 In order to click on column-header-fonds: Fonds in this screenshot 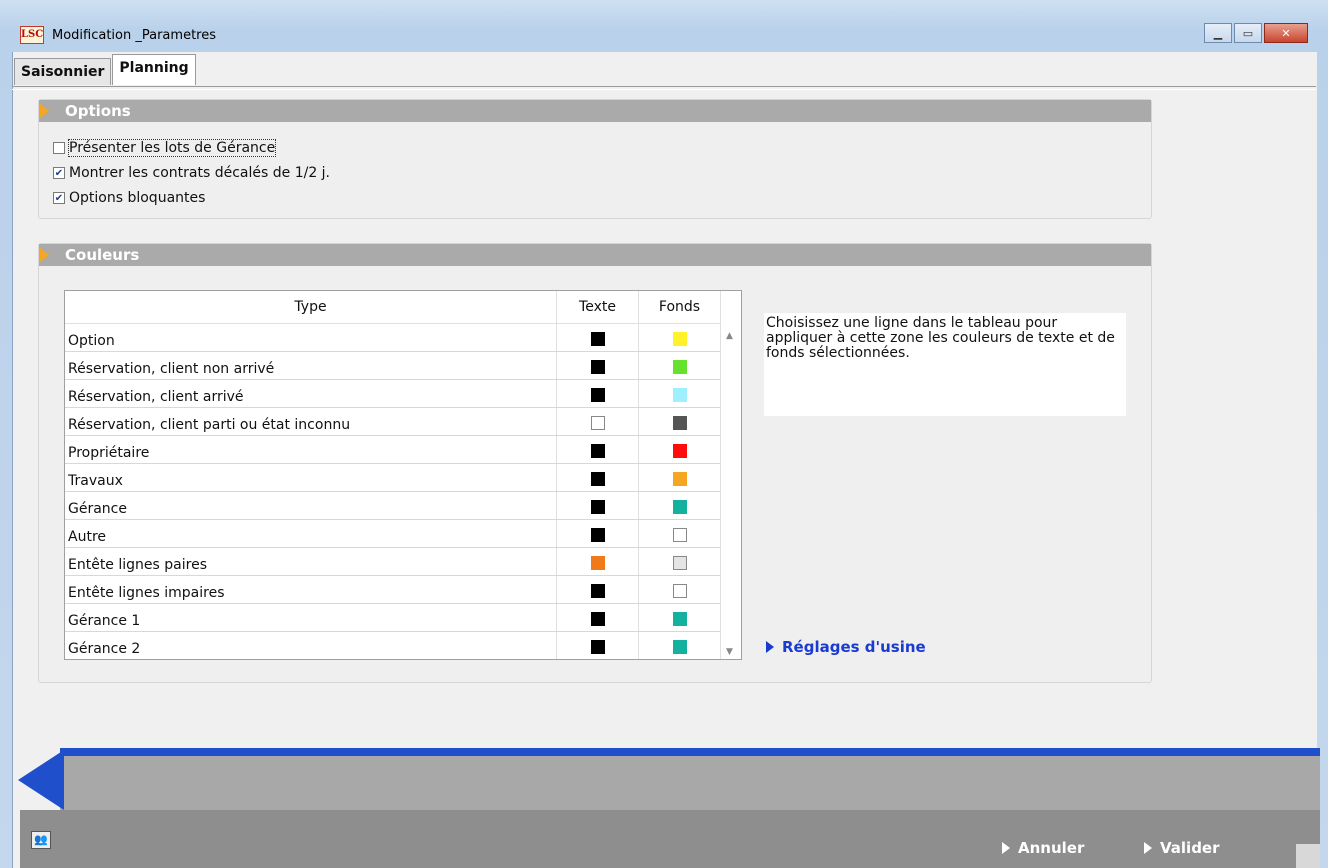, I will do `click(680, 307)`.